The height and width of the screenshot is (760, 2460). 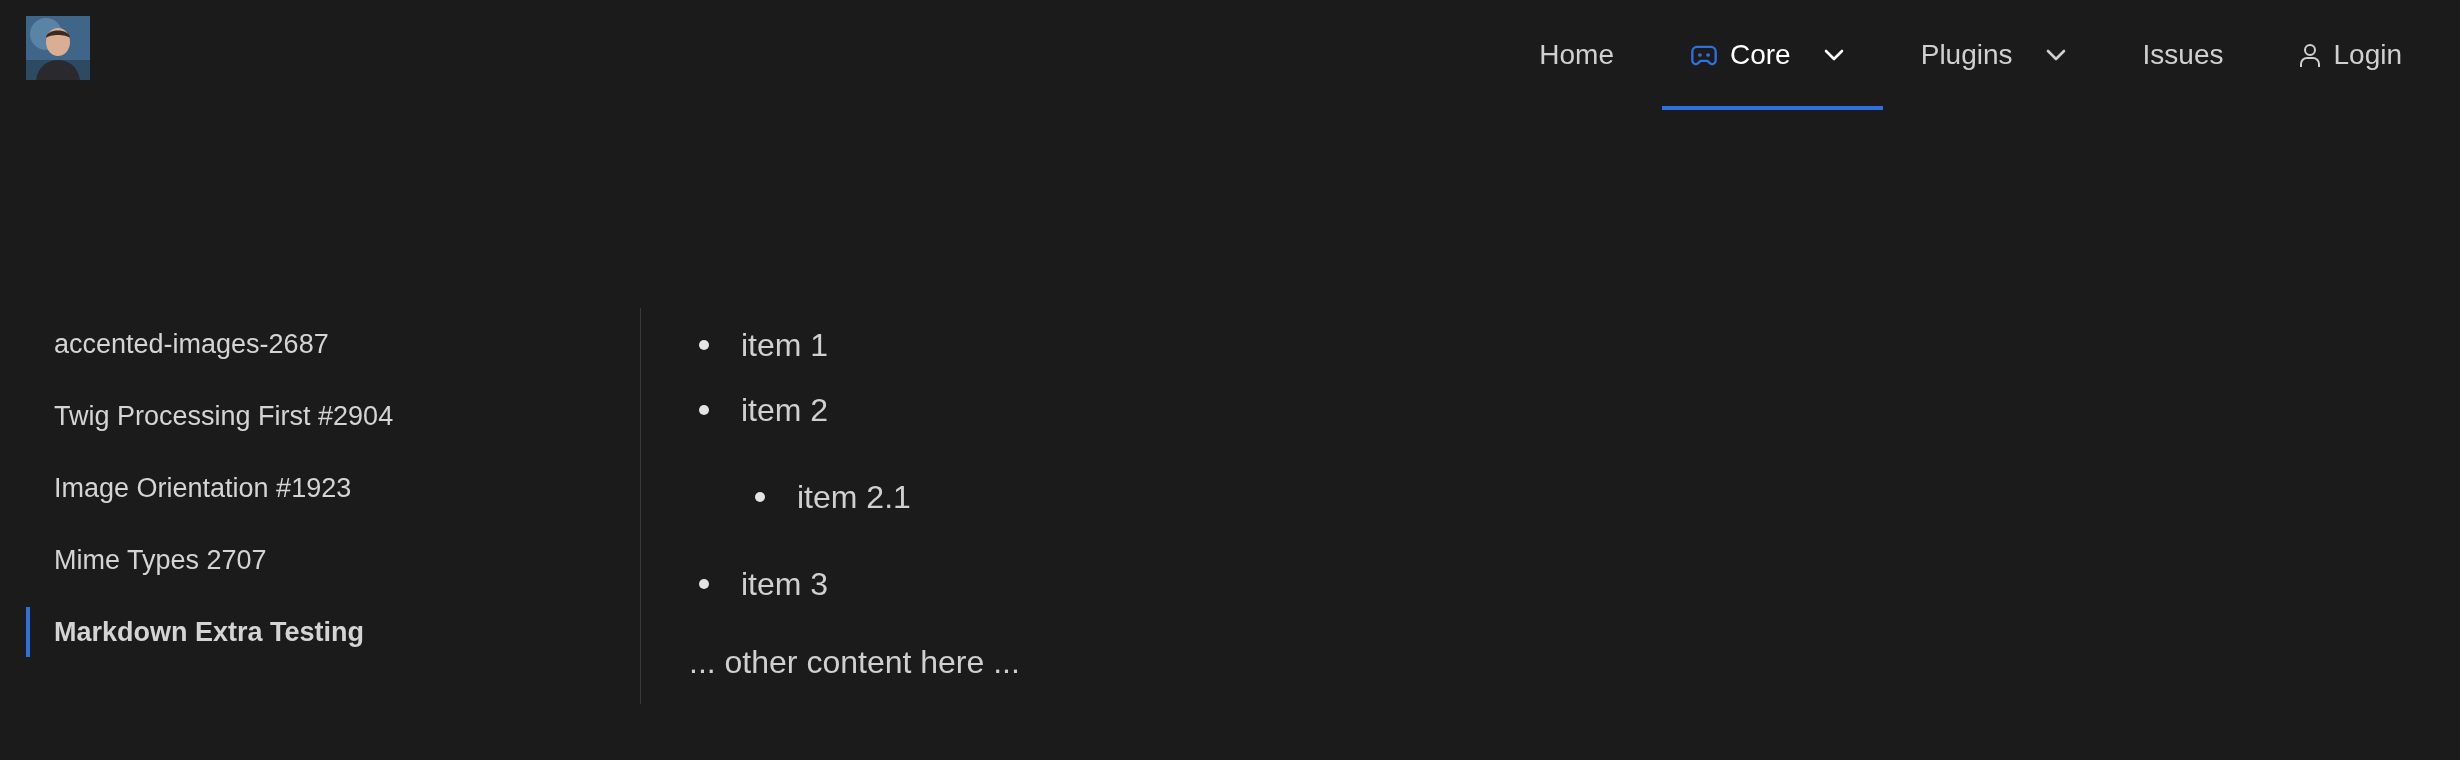 I want to click on sidebar-link: Mime Types 2707, so click(x=160, y=560).